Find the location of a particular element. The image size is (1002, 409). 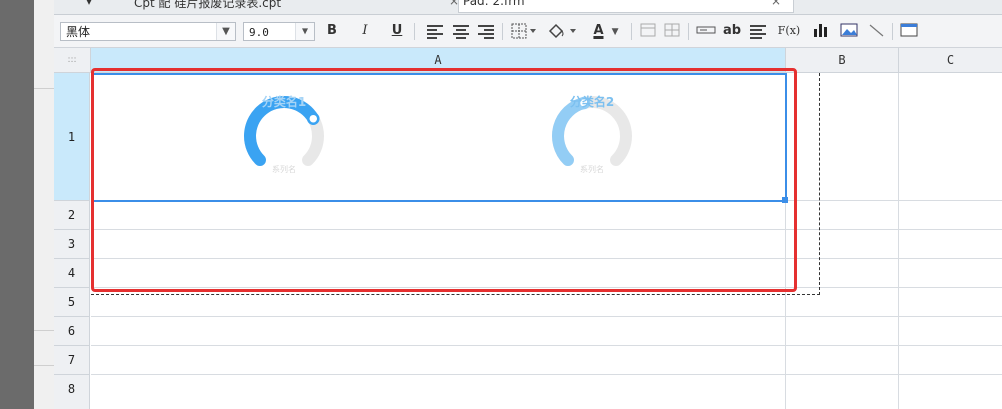

tab-cpt-report: Cpt 配 硅片报废记录表.cpt × is located at coordinates (299, 6).